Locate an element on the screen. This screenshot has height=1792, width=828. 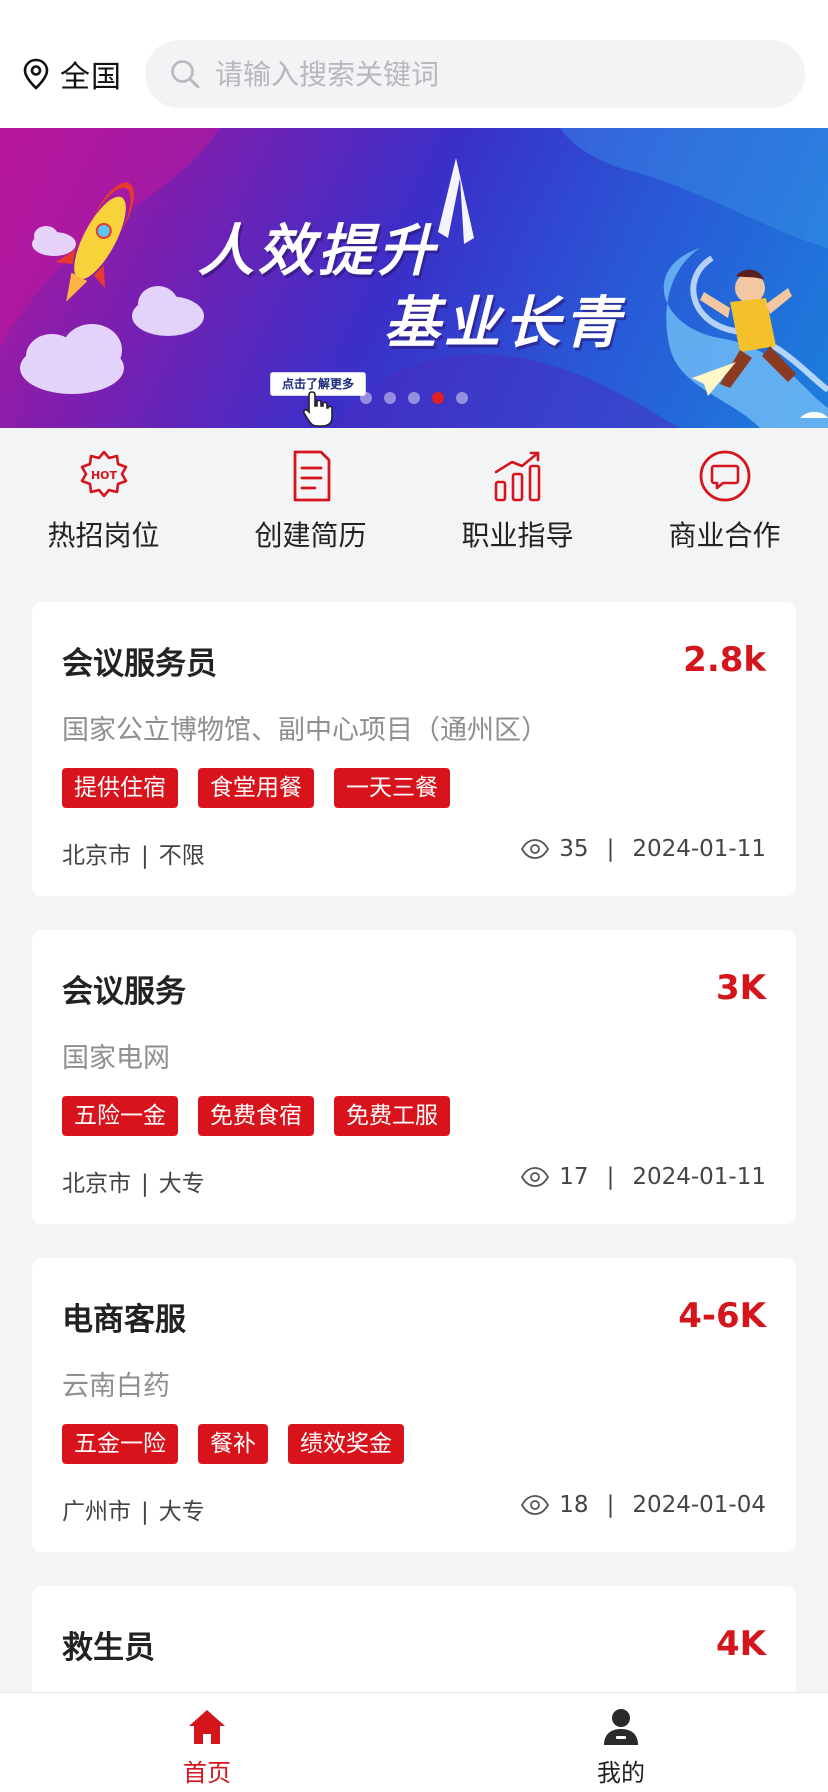
view-count: 18 is located at coordinates (574, 1505).